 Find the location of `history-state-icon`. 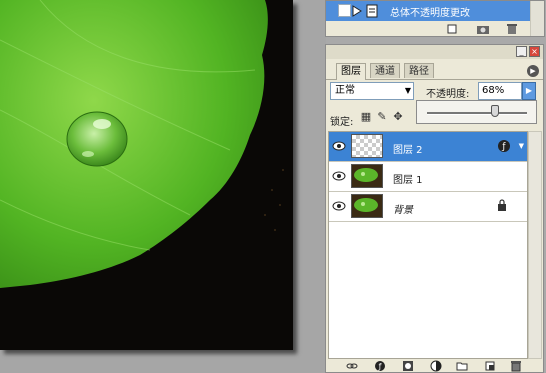

history-state-icon is located at coordinates (357, 11).